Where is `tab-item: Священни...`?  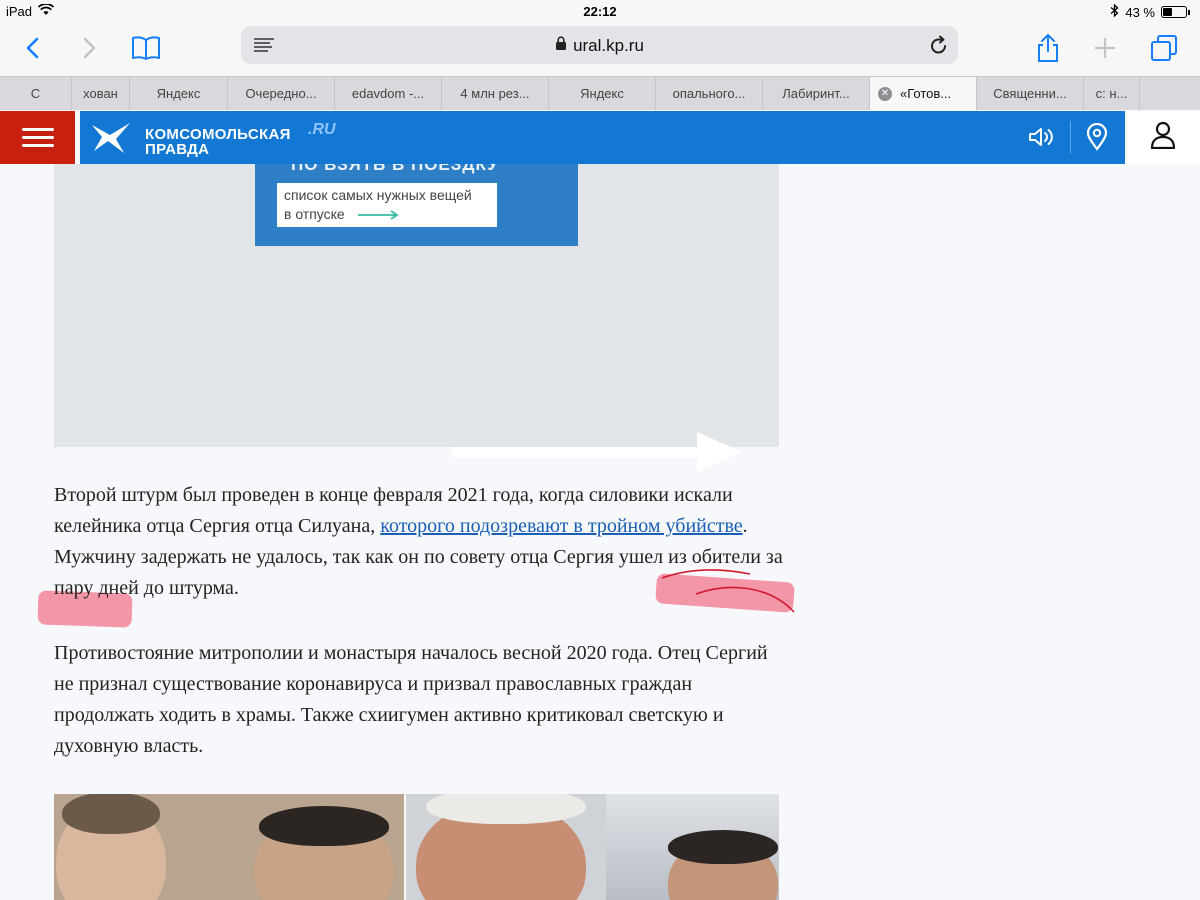
tab-item: Священни... is located at coordinates (1030, 93).